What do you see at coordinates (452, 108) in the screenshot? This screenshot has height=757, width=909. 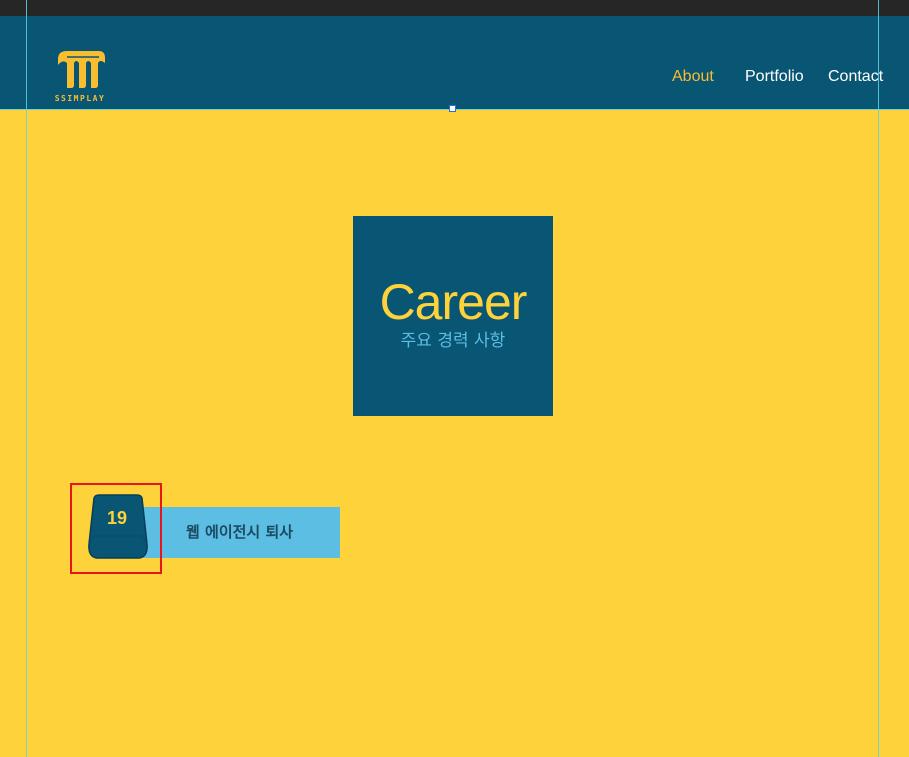 I see `resize-handle` at bounding box center [452, 108].